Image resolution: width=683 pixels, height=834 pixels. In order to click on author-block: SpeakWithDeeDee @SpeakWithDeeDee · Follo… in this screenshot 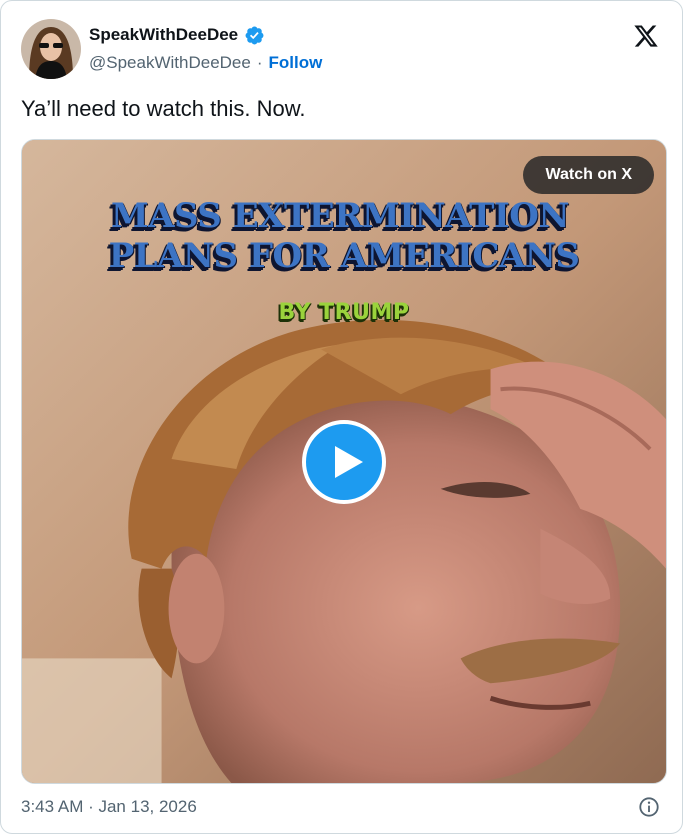, I will do `click(205, 48)`.